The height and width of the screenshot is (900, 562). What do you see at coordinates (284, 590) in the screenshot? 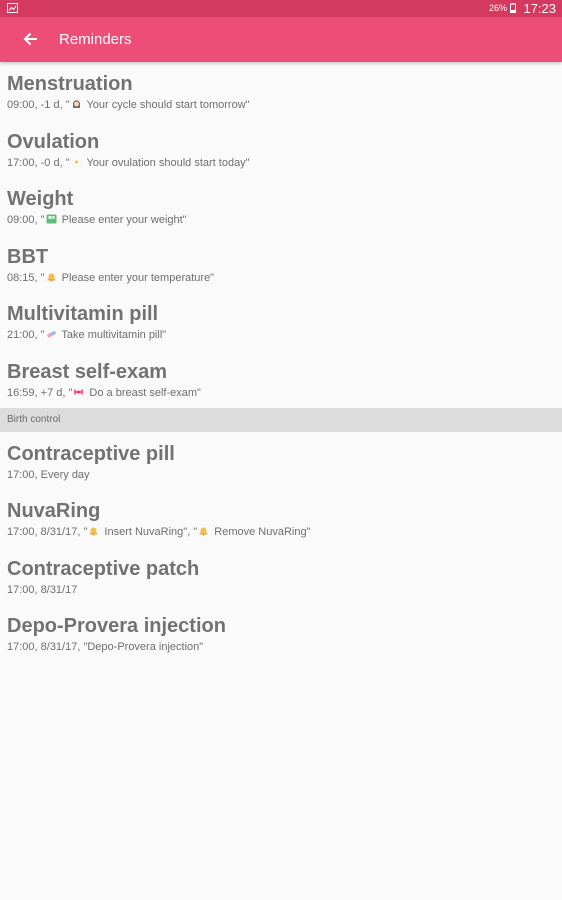
I see `reminder-detail: 17:00, 8/31/17` at bounding box center [284, 590].